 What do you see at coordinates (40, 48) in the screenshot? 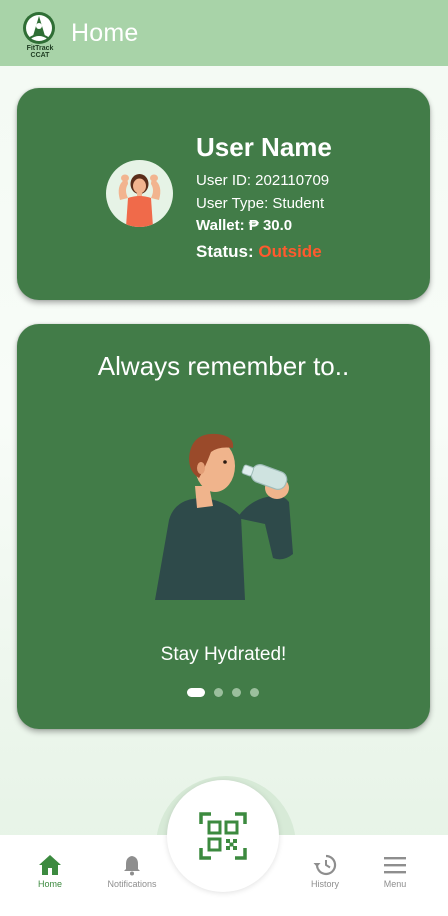
I see `logo-text-top: FitTrack` at bounding box center [40, 48].